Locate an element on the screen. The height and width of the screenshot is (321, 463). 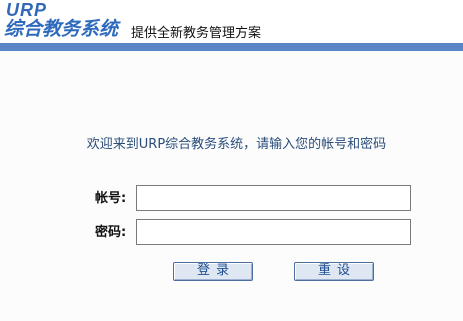
account-label: 帐号: is located at coordinates (111, 198).